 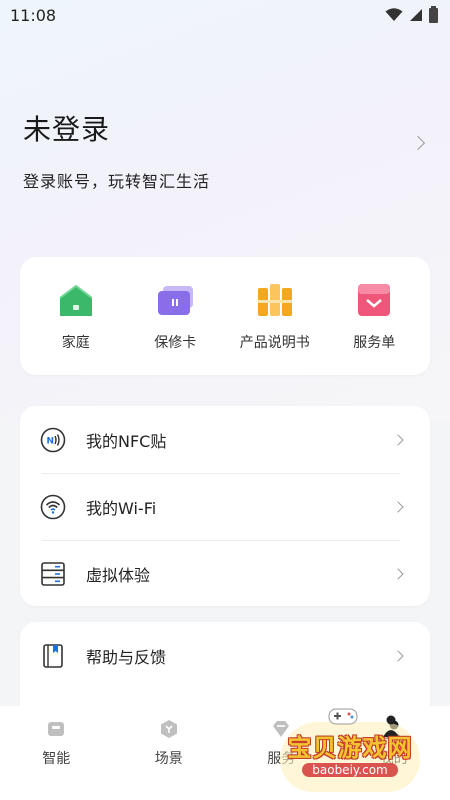 What do you see at coordinates (225, 573) in the screenshot?
I see `list-item-virtual-experience: 虚拟体验` at bounding box center [225, 573].